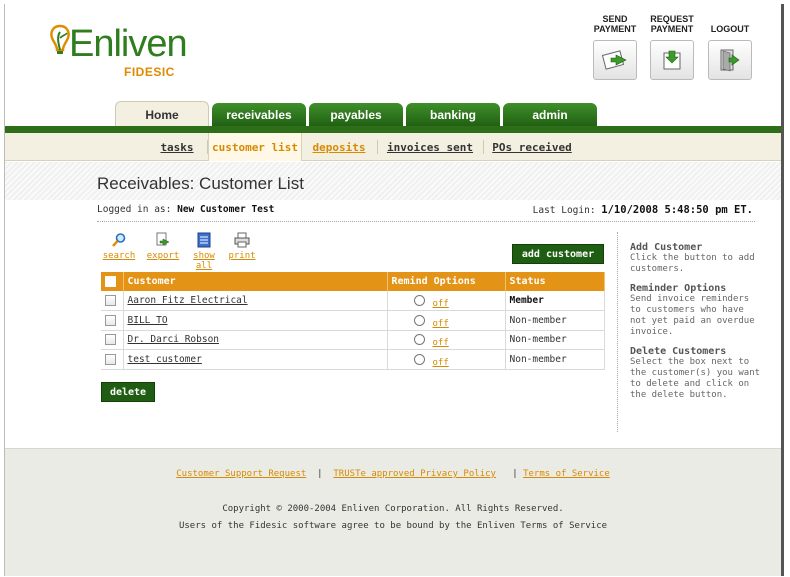 The height and width of the screenshot is (577, 790). I want to click on table-row: BILL TO off Non-member, so click(353, 320).